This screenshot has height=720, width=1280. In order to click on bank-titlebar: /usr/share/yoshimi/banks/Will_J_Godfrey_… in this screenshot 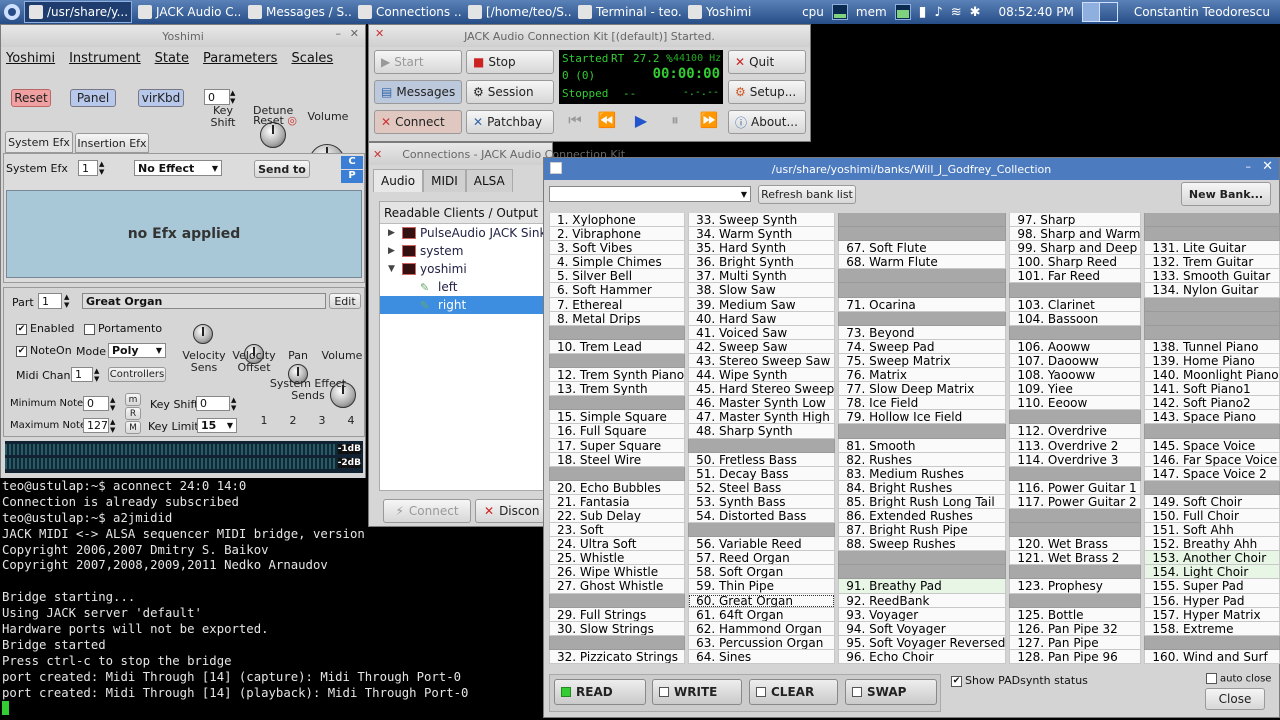, I will do `click(911, 169)`.